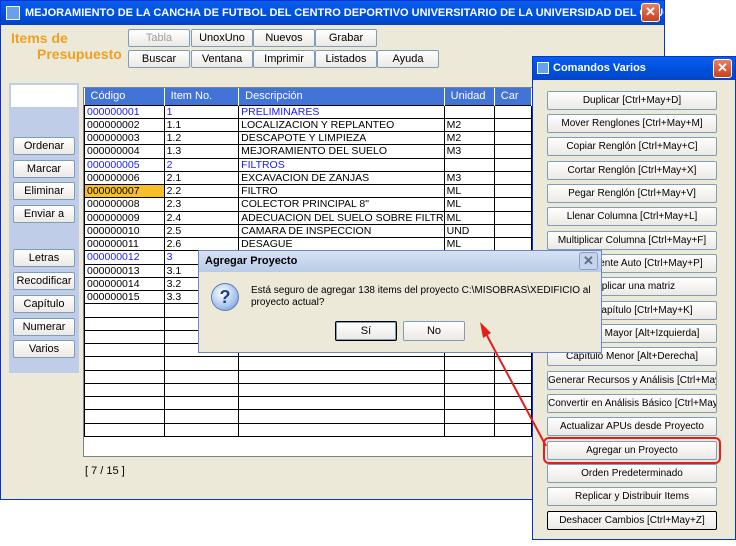 The image size is (736, 546). What do you see at coordinates (202, 96) in the screenshot?
I see `col-header-item-no: Item No.` at bounding box center [202, 96].